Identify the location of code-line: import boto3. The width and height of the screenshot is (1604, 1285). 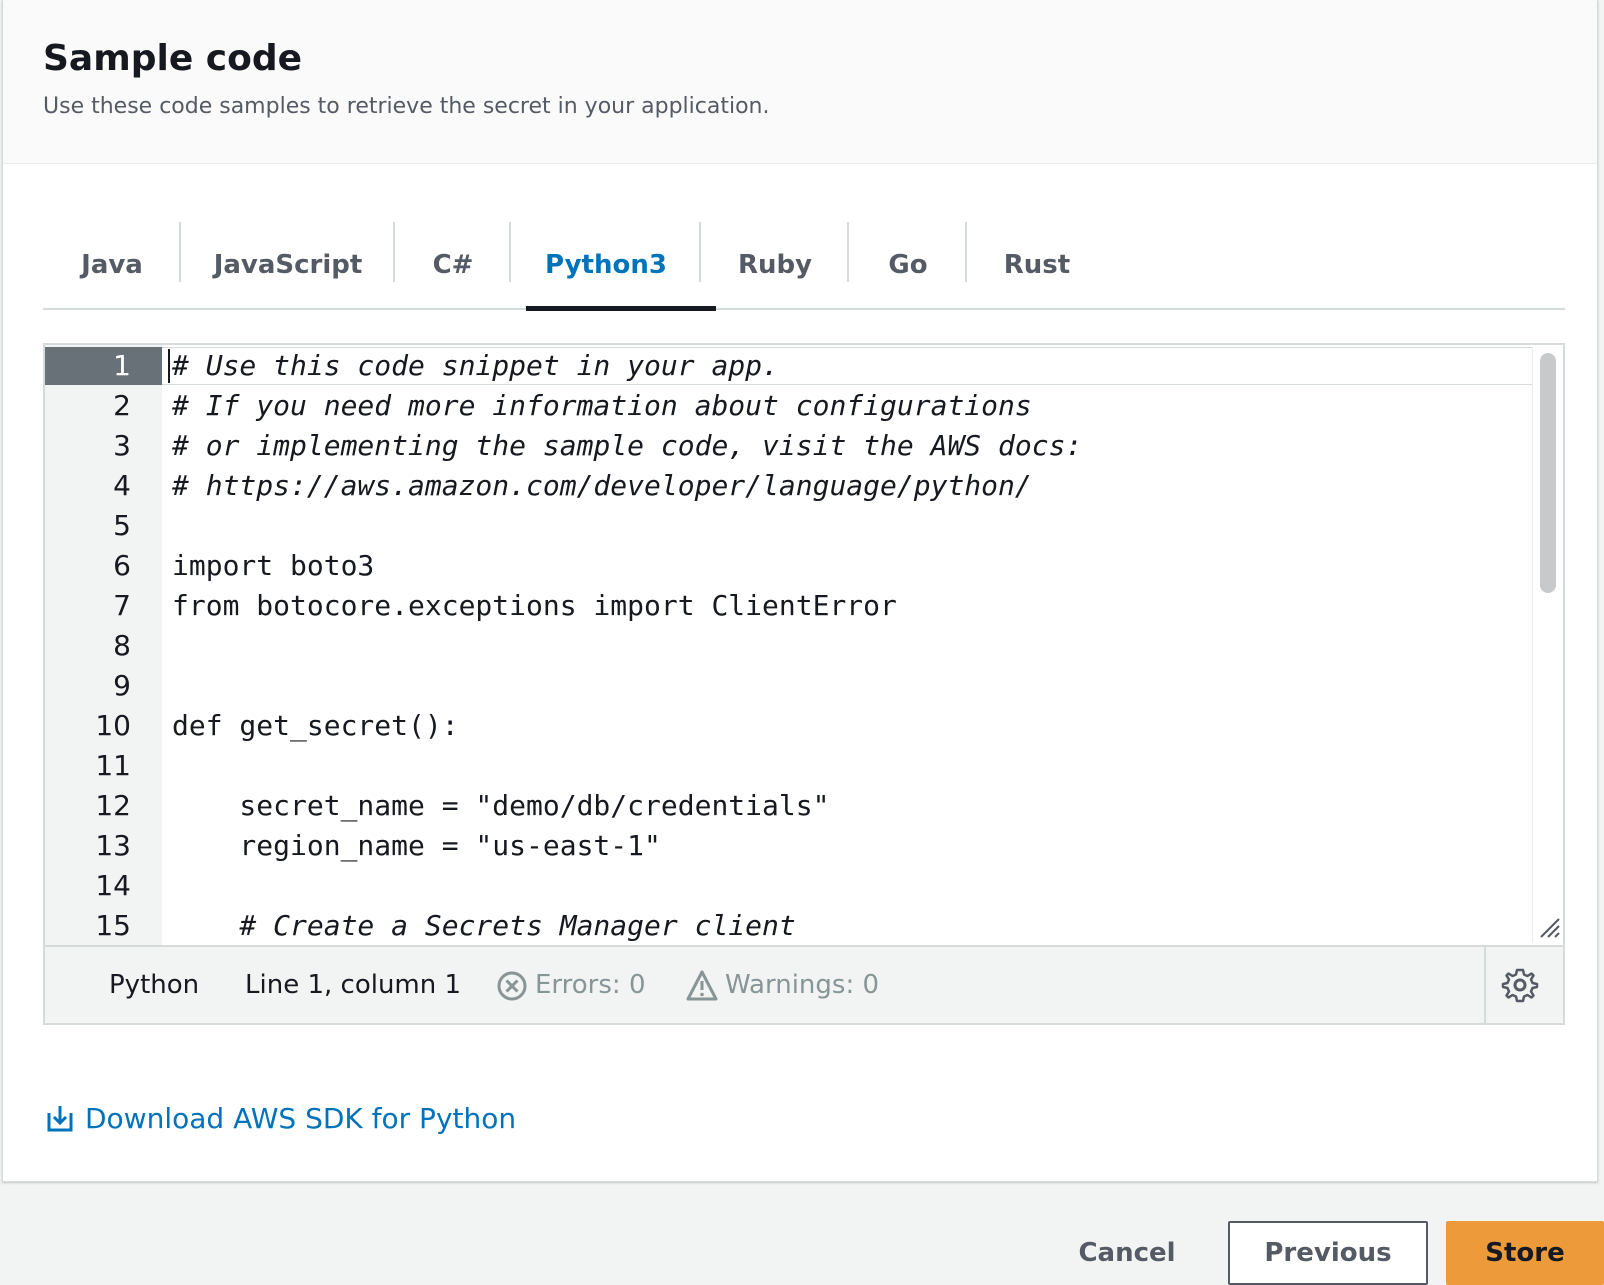
(273, 565).